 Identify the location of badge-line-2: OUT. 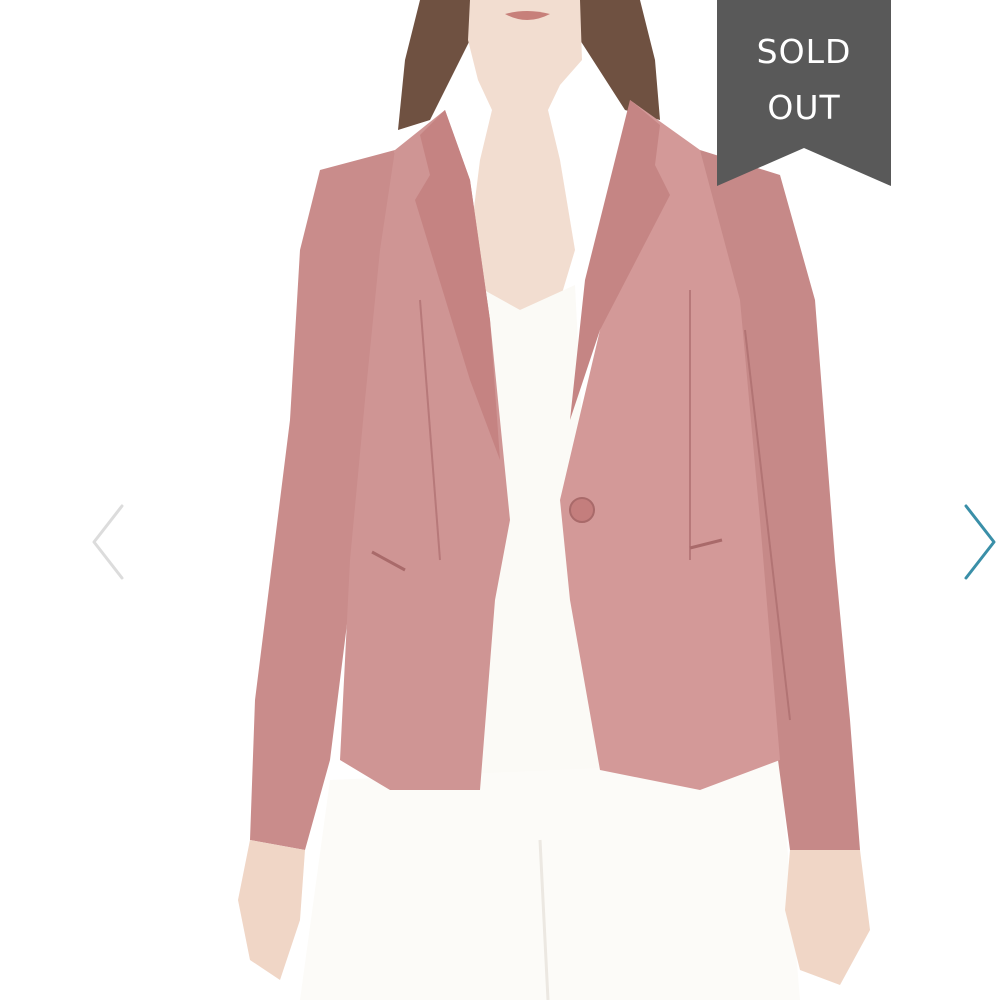
(804, 107).